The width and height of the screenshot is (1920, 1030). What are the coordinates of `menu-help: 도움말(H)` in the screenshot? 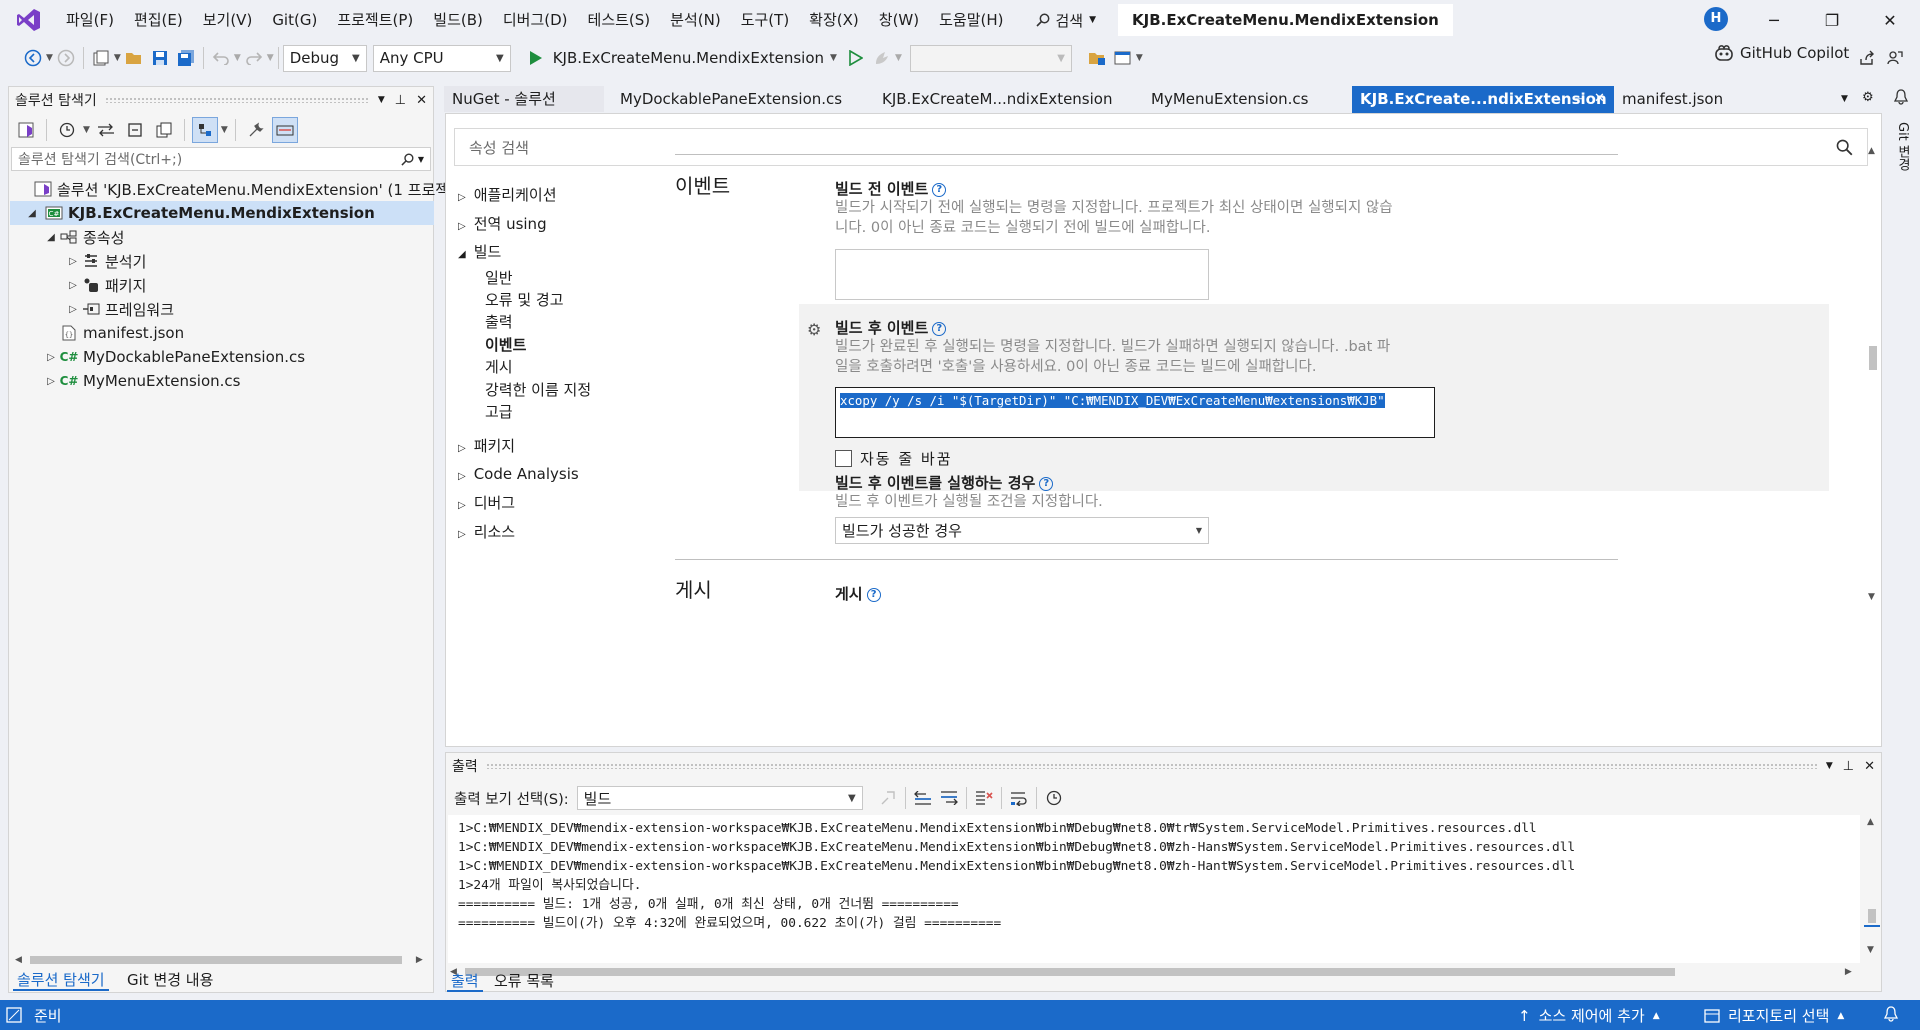 It's located at (971, 20).